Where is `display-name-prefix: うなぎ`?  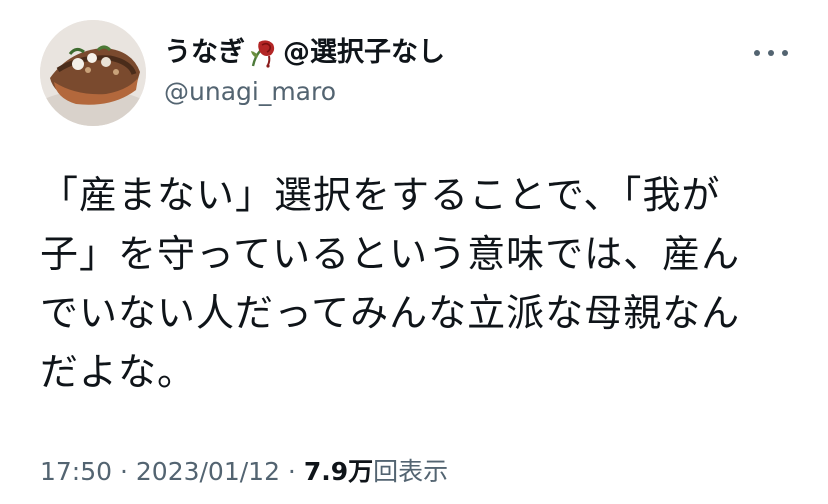
display-name-prefix: うなぎ is located at coordinates (204, 52).